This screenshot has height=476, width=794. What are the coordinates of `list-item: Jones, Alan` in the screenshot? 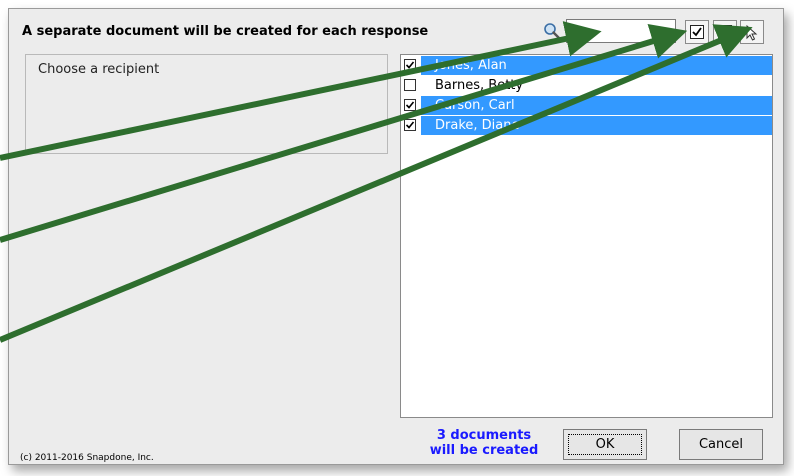 It's located at (586, 65).